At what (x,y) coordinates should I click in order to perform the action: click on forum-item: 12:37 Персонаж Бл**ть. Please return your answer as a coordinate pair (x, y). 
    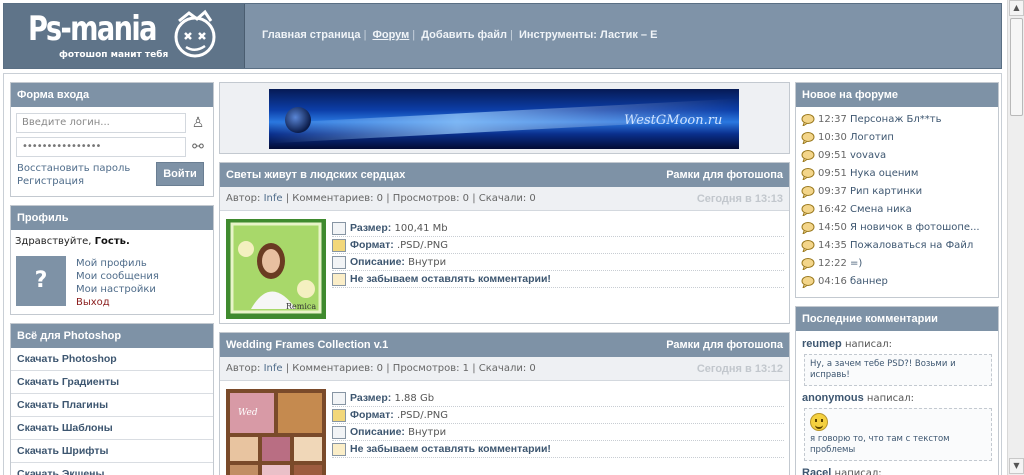
    Looking at the image, I should click on (897, 120).